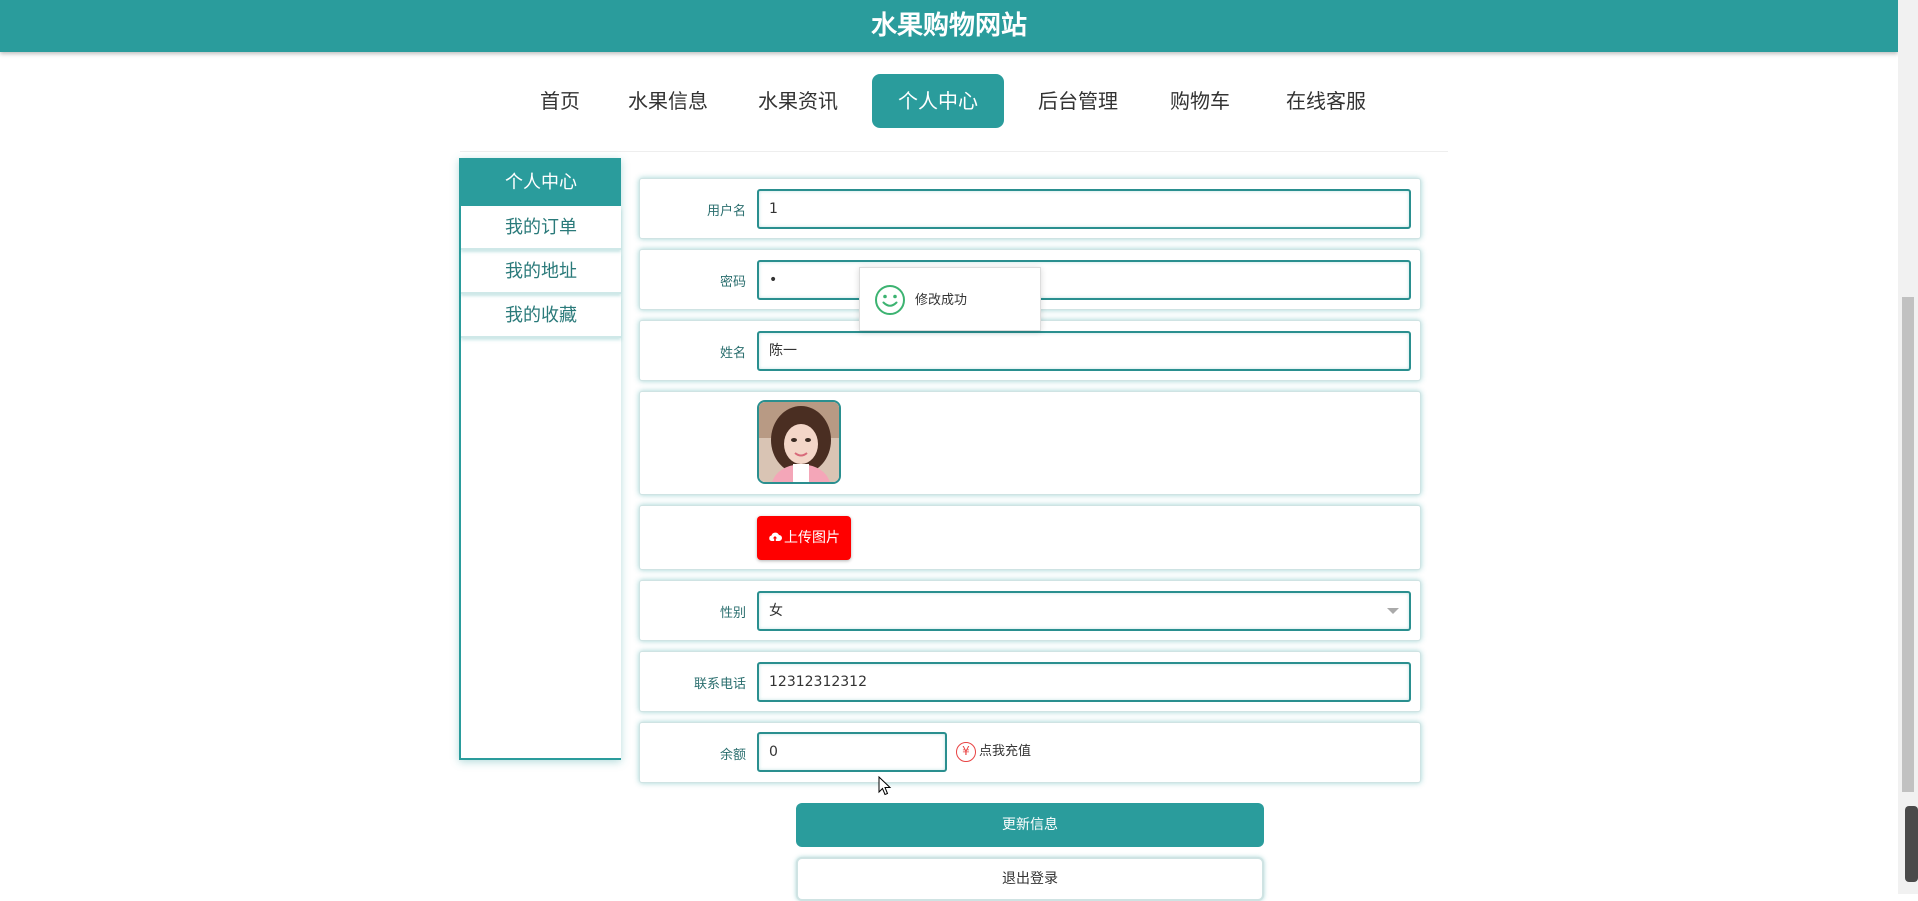 This screenshot has width=1918, height=901. Describe the element at coordinates (732, 755) in the screenshot. I see `balance-label: 余额` at that location.